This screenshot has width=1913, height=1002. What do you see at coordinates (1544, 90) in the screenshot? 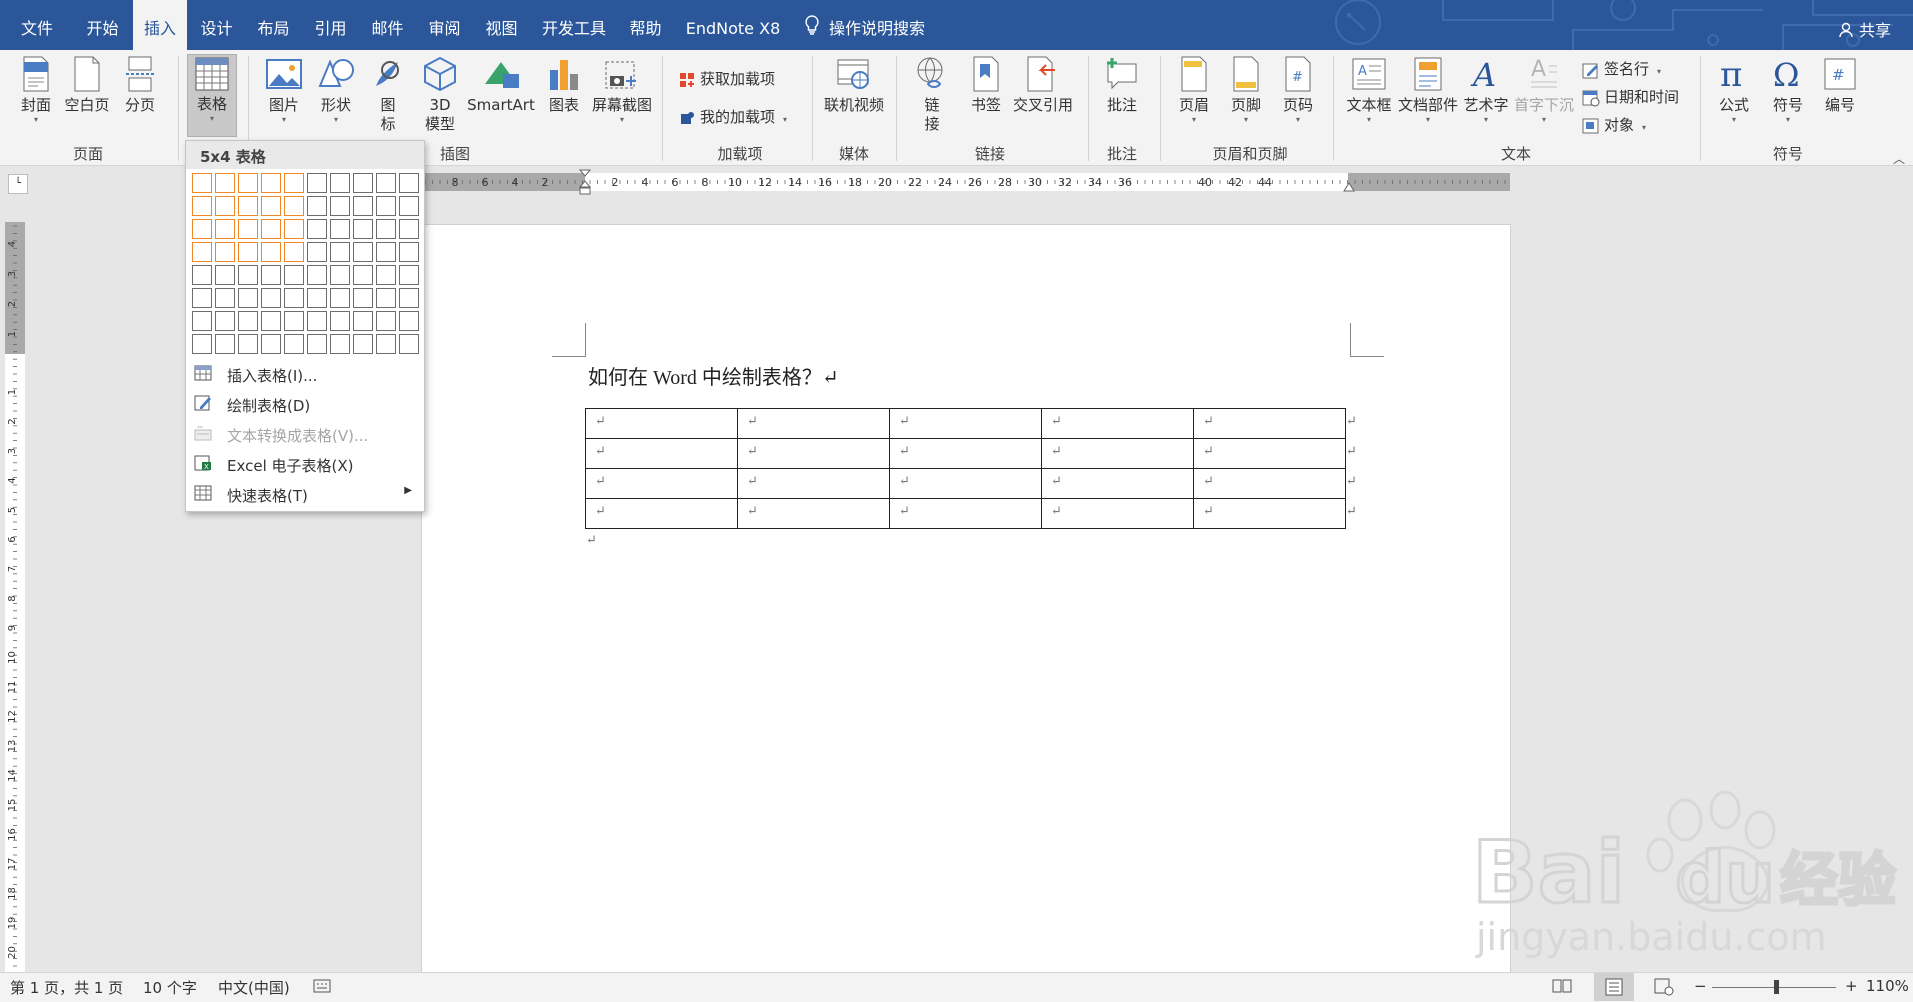
I see `drop-cap-button: A 首字下沉 ▾` at bounding box center [1544, 90].